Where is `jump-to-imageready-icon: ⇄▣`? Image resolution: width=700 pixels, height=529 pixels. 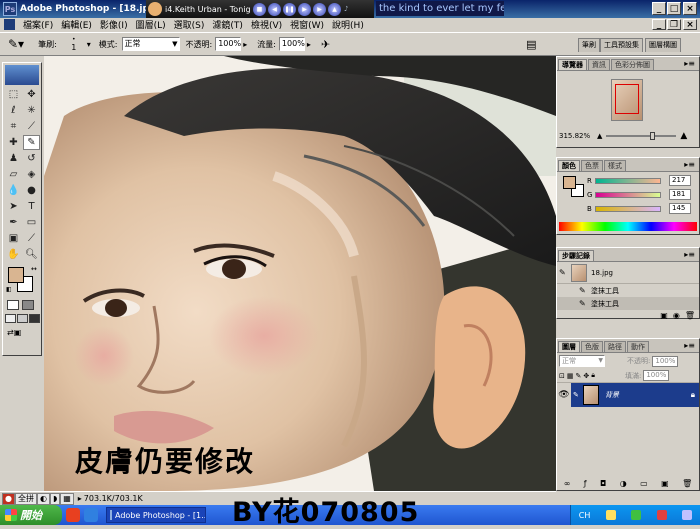
jump-to-imageready-icon: ⇄▣ is located at coordinates (24, 332).